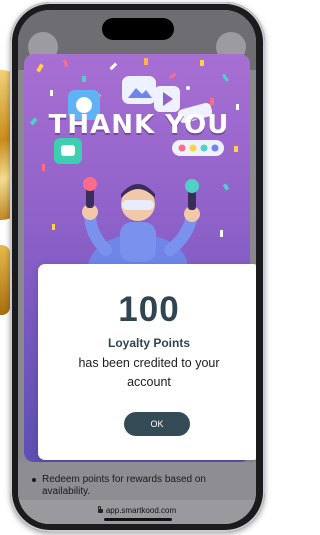 The width and height of the screenshot is (320, 535). What do you see at coordinates (148, 343) in the screenshot?
I see `points-label: Loyalty Points` at bounding box center [148, 343].